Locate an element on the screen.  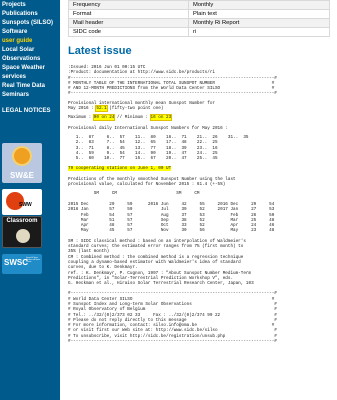
sidebar-item-user-guide: user guide is located at coordinates (30, 41).